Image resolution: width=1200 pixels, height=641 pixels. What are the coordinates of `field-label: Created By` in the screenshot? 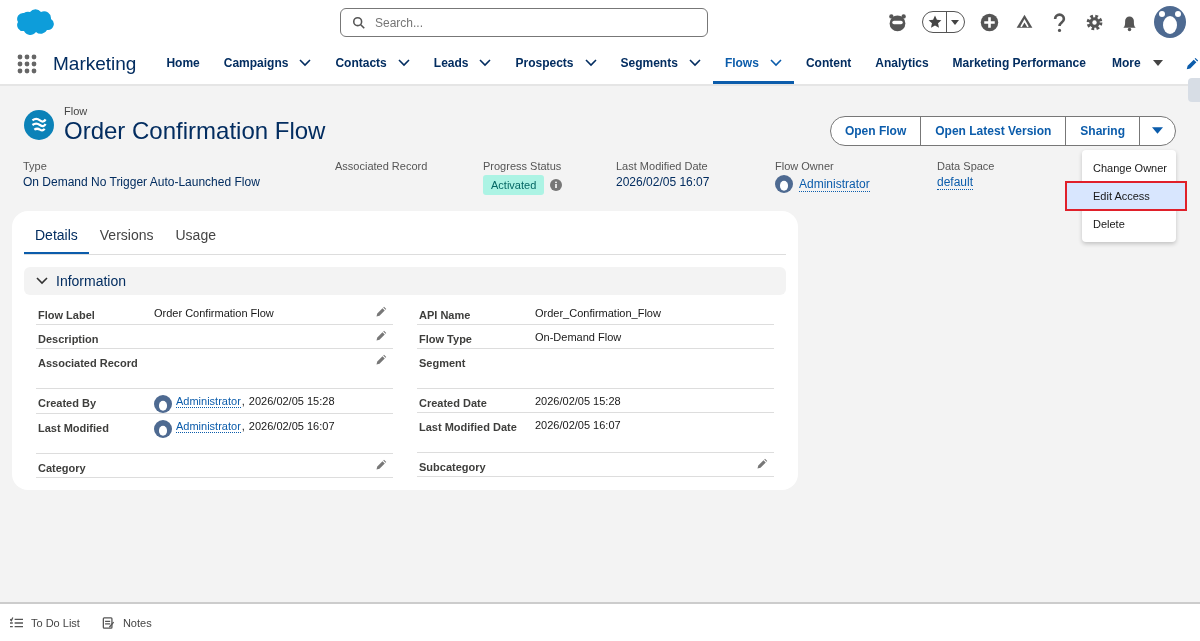 It's located at (68, 403).